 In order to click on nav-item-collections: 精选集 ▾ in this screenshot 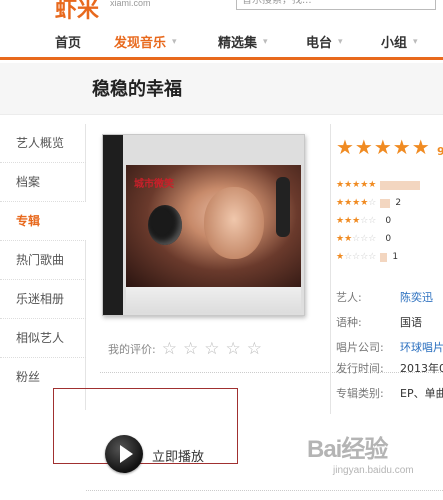, I will do `click(243, 41)`.